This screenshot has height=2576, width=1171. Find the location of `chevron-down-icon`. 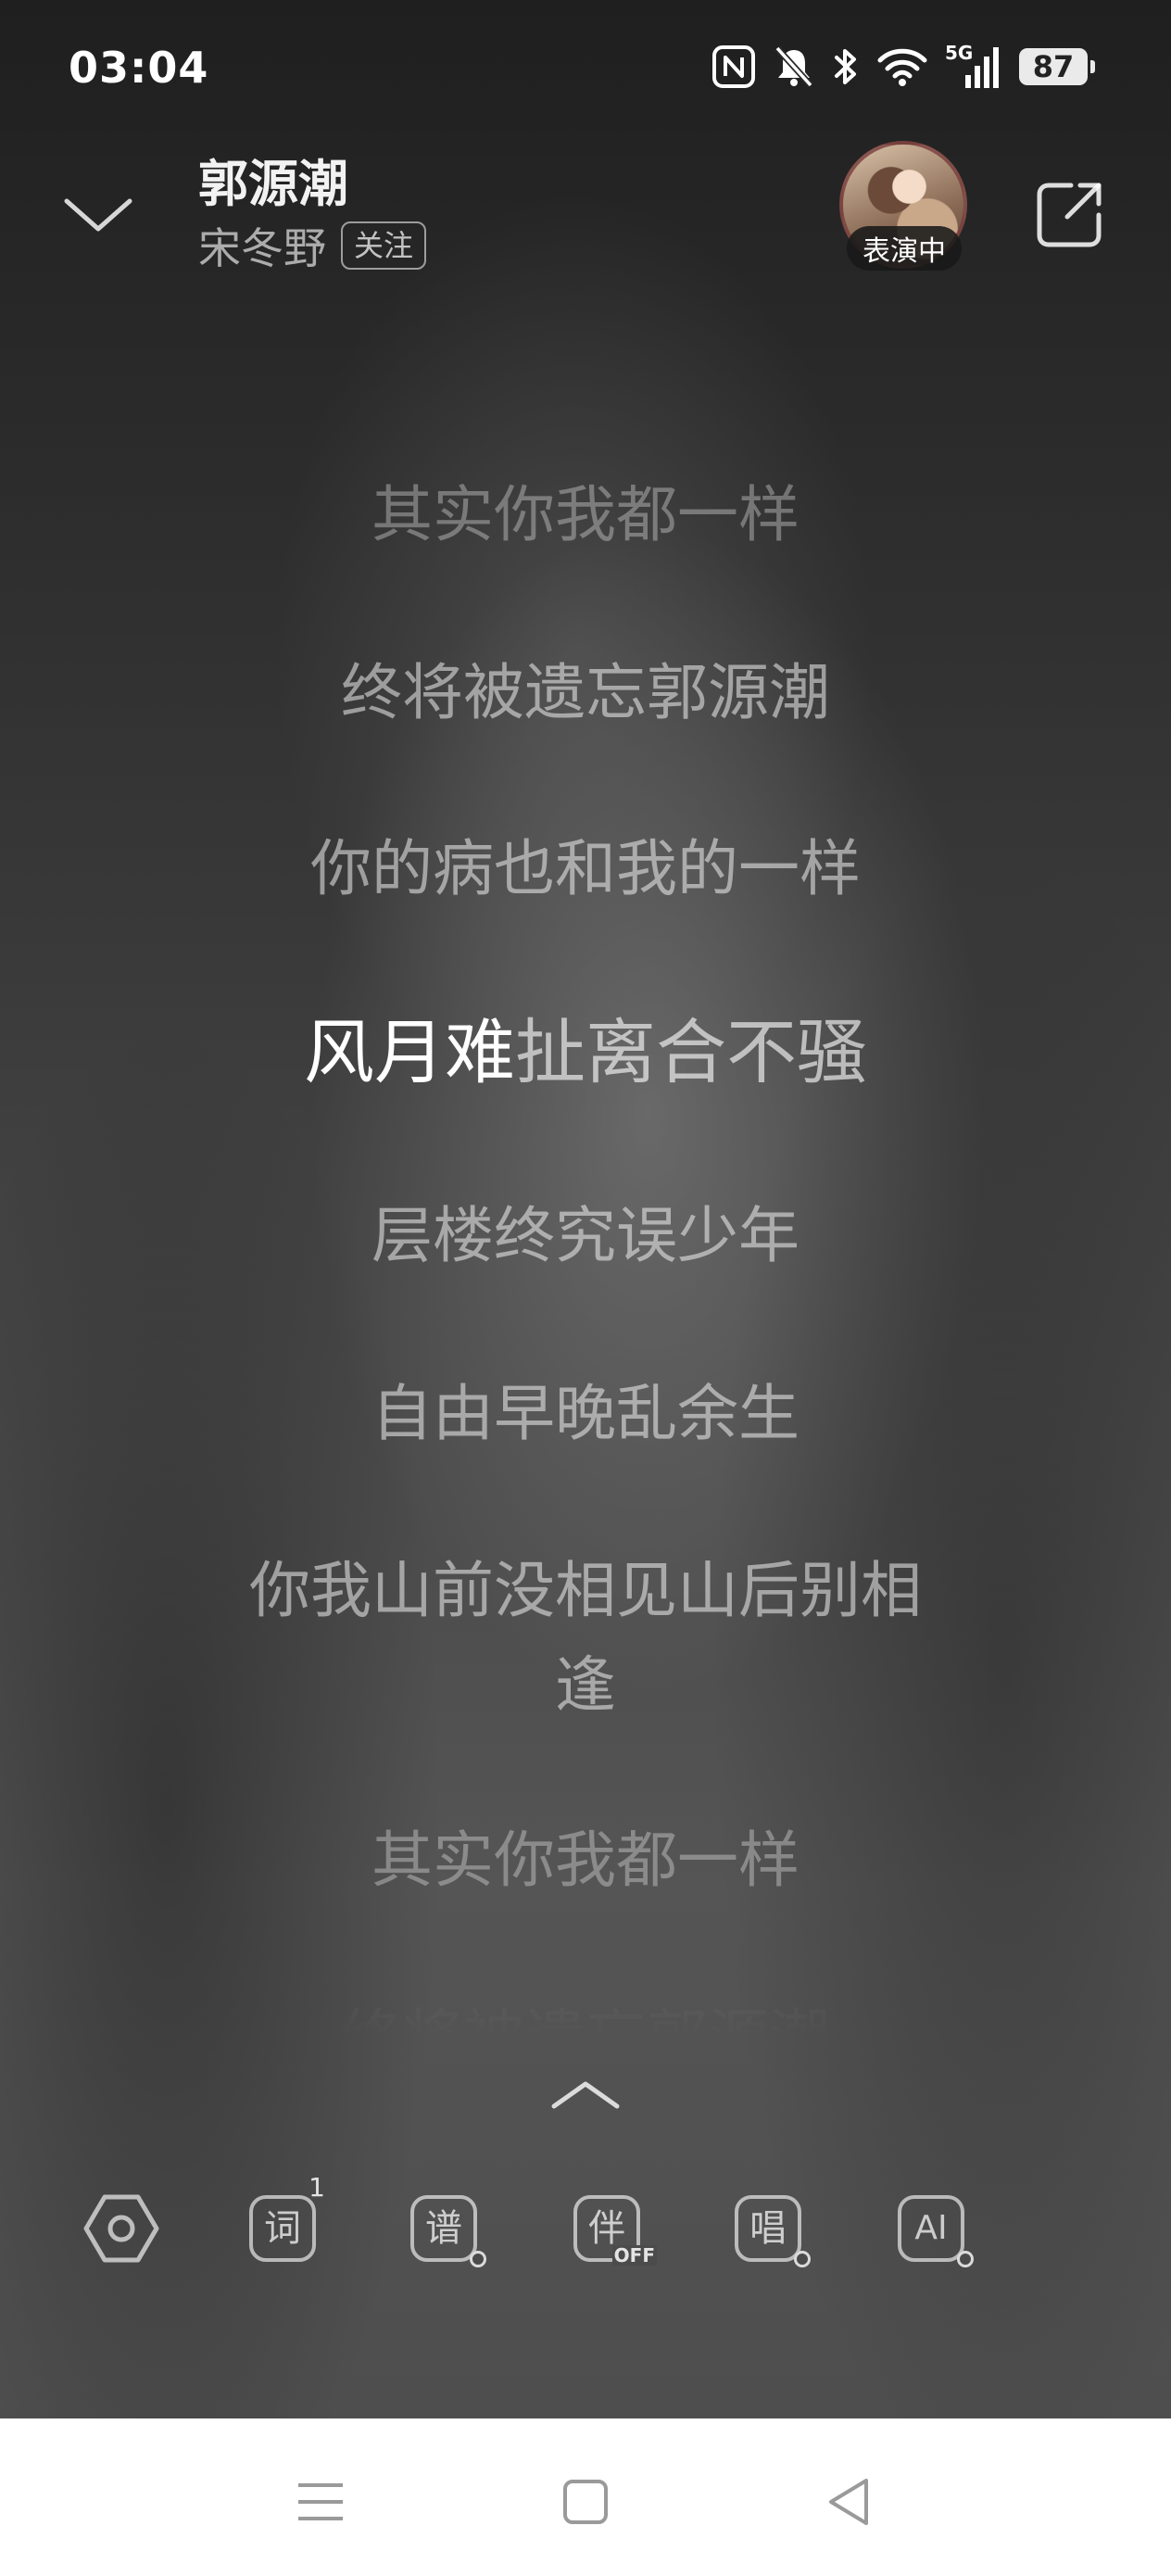

chevron-down-icon is located at coordinates (98, 215).